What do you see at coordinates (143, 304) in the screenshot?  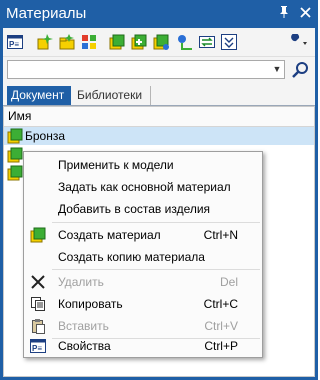 I see `menu-item-copy: Копировать Ctrl+C` at bounding box center [143, 304].